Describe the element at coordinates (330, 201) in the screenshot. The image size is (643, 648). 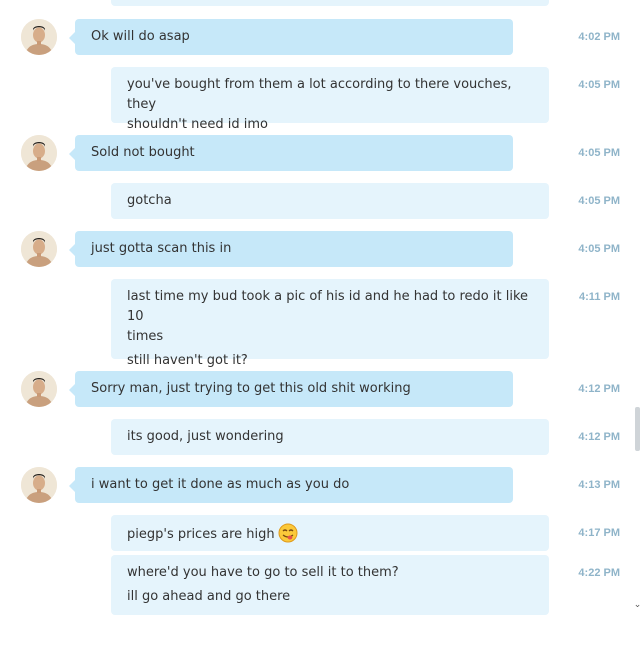
I see `message-bubble-outgoing: gotcha` at that location.